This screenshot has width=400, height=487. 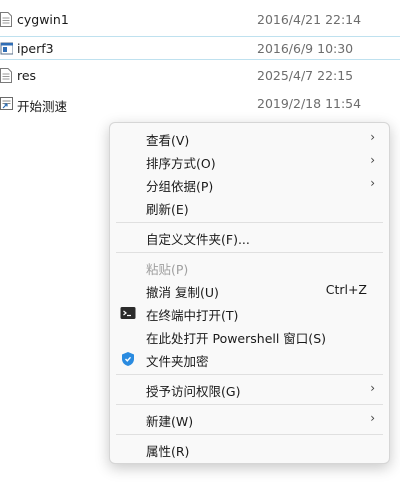 What do you see at coordinates (249, 207) in the screenshot?
I see `menu-item-refresh: 刷新(E)` at bounding box center [249, 207].